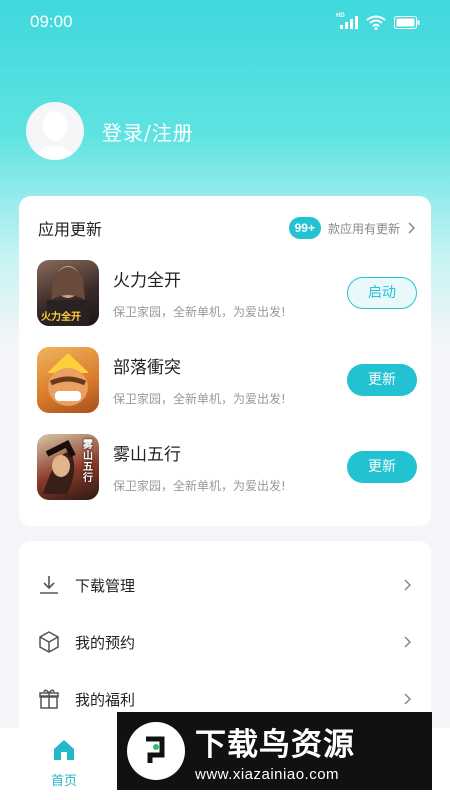 The height and width of the screenshot is (800, 450). I want to click on profile-login: 登录/注册, so click(110, 131).